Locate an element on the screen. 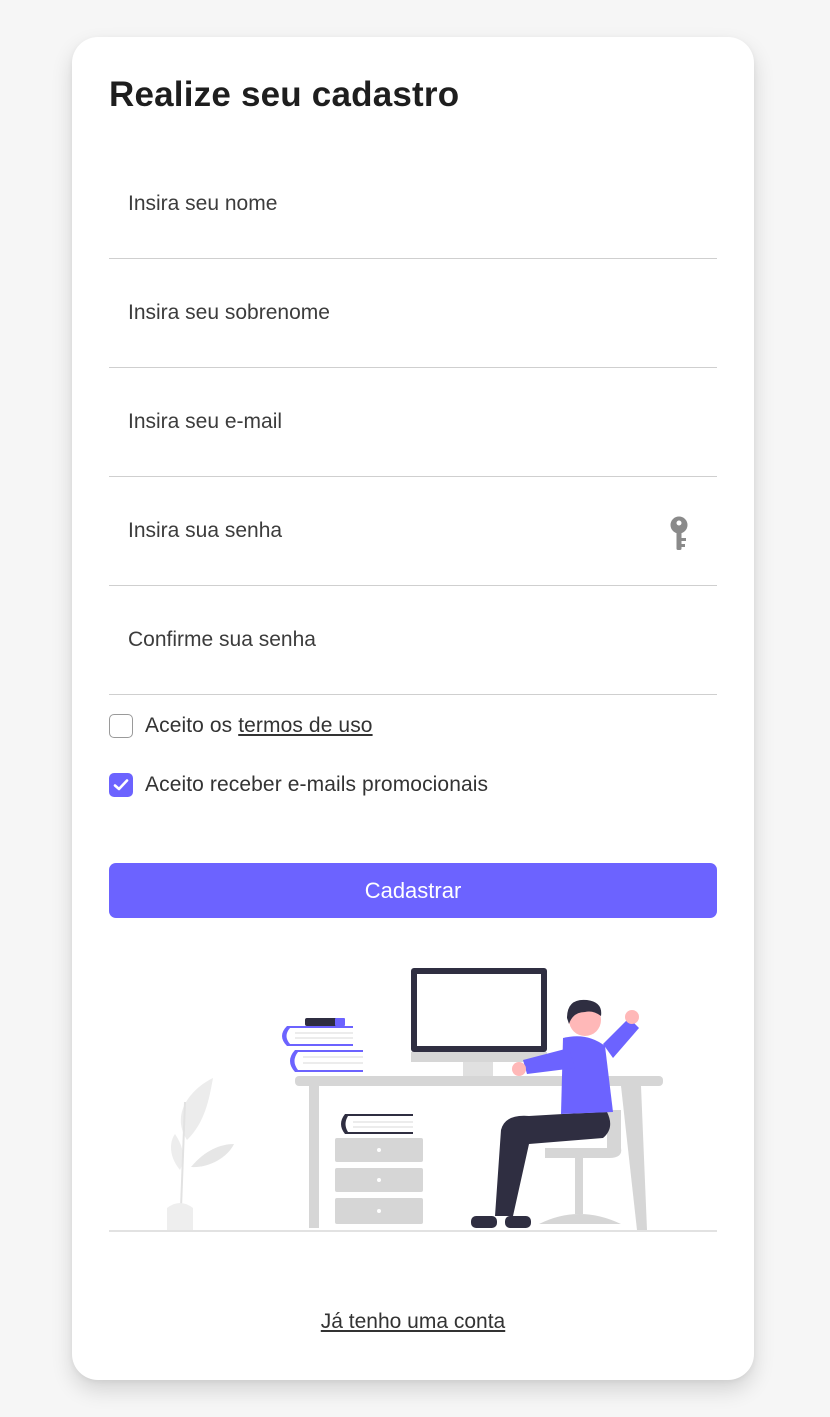 The image size is (830, 1417). login-link-container: Já tenho uma conta is located at coordinates (413, 1322).